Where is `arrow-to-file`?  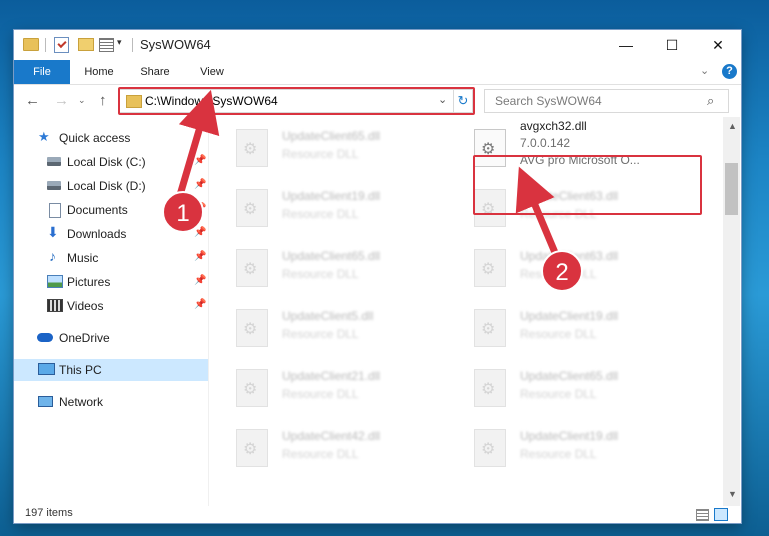
arrow-to-file is located at coordinates (537, 211).